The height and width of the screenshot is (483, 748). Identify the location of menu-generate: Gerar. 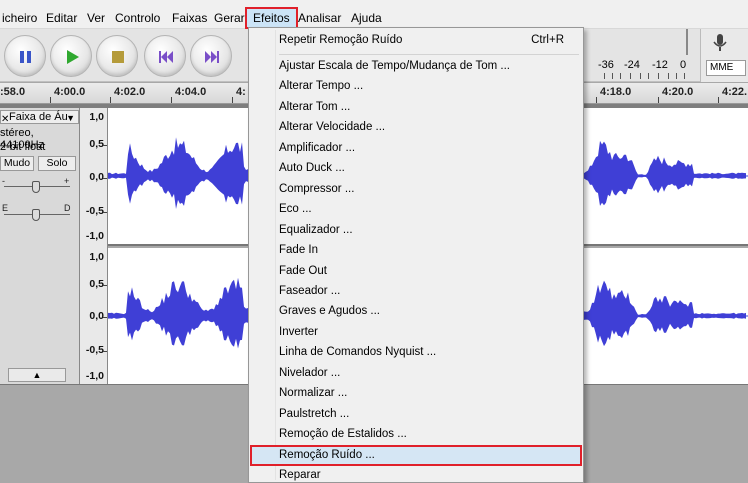
(229, 18).